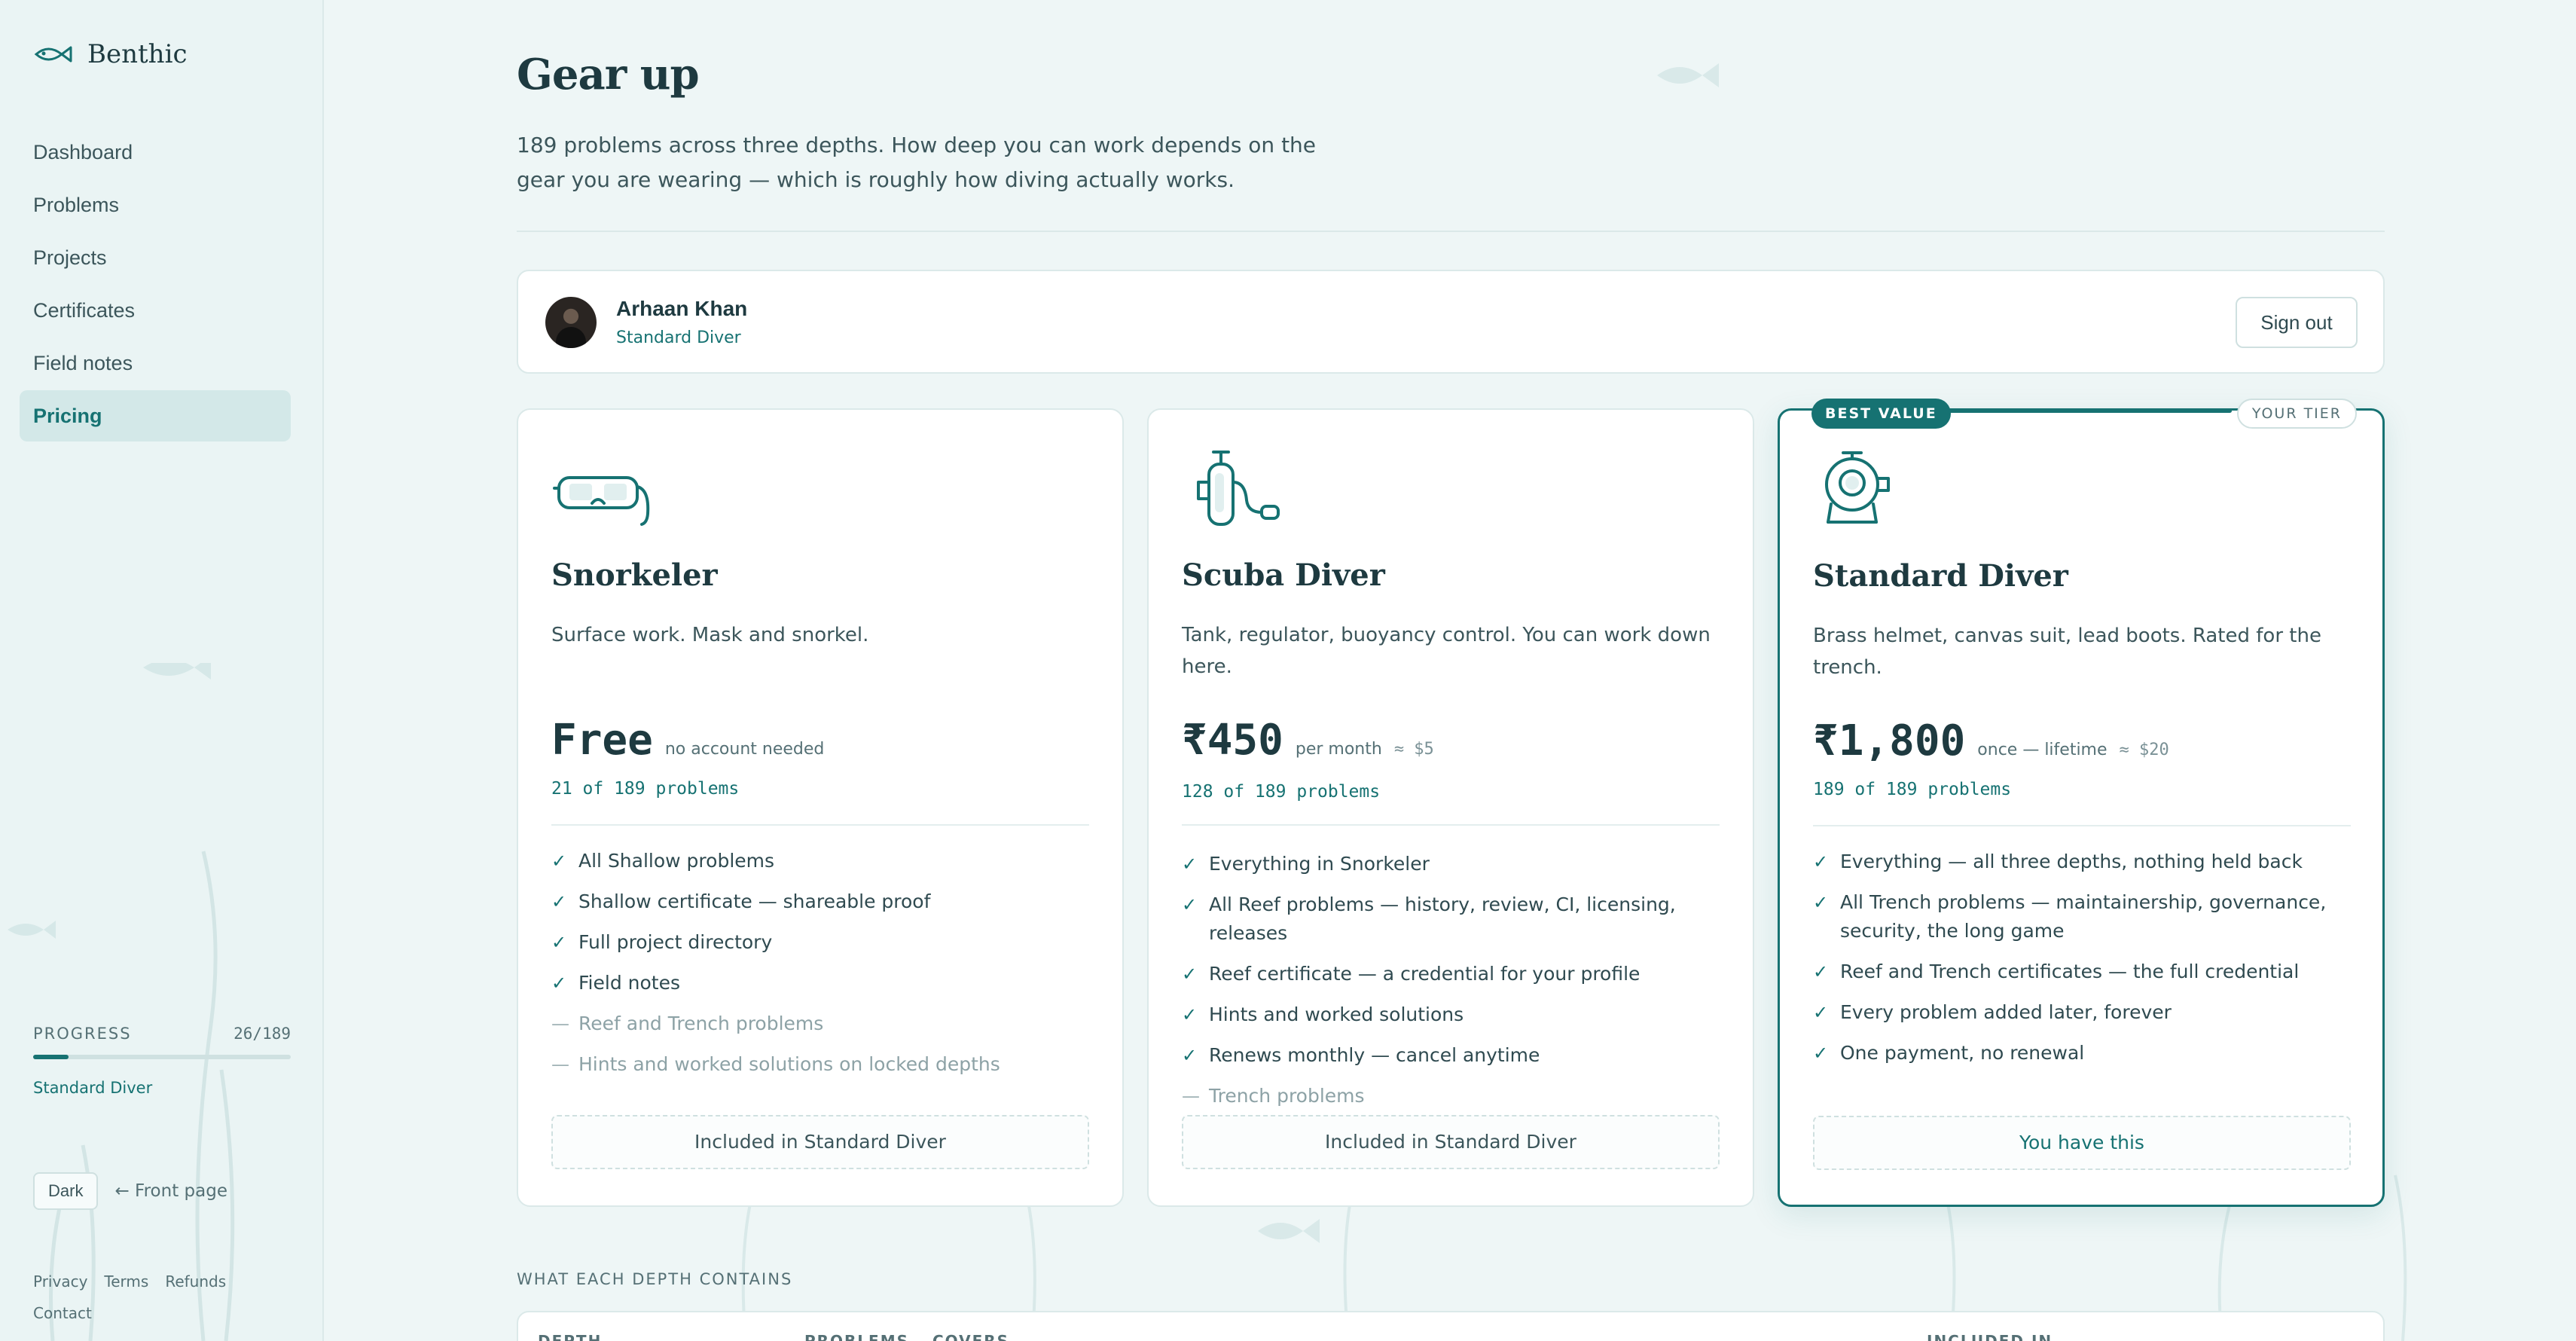  What do you see at coordinates (2144, 750) in the screenshot?
I see `plan-price-usd: ≈ $20` at bounding box center [2144, 750].